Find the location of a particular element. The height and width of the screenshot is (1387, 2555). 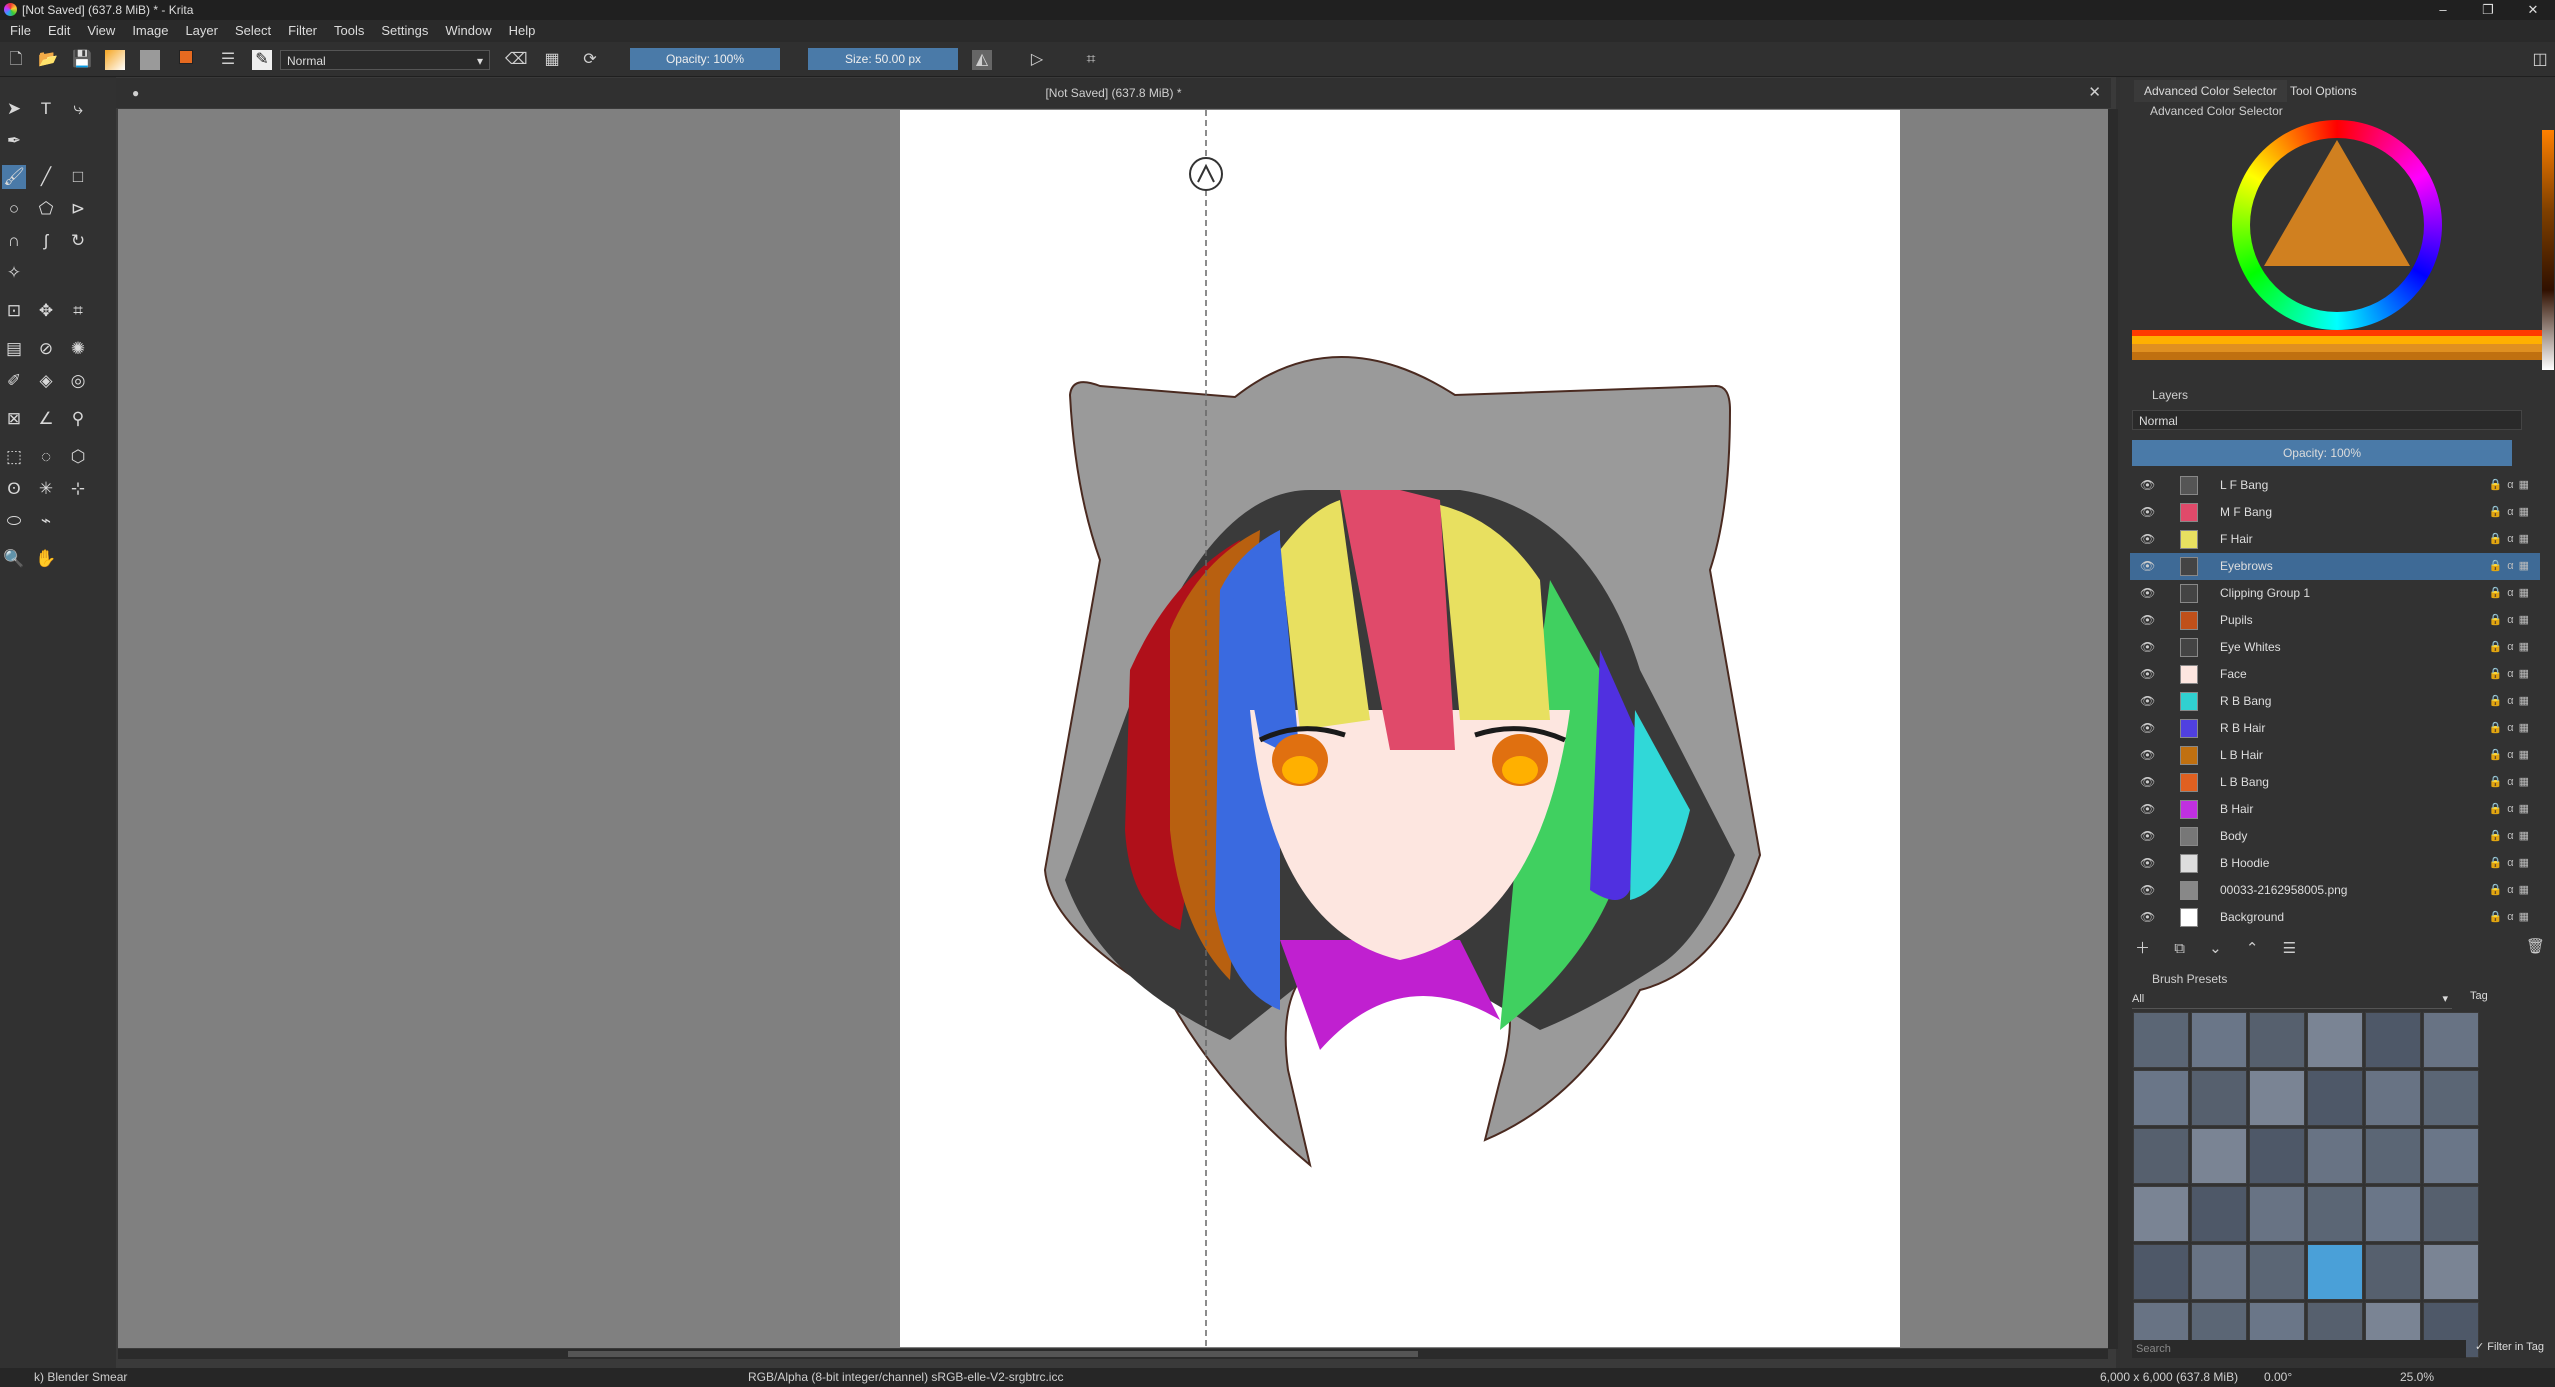

dynamic-brush-icon: ↻ is located at coordinates (78, 241).